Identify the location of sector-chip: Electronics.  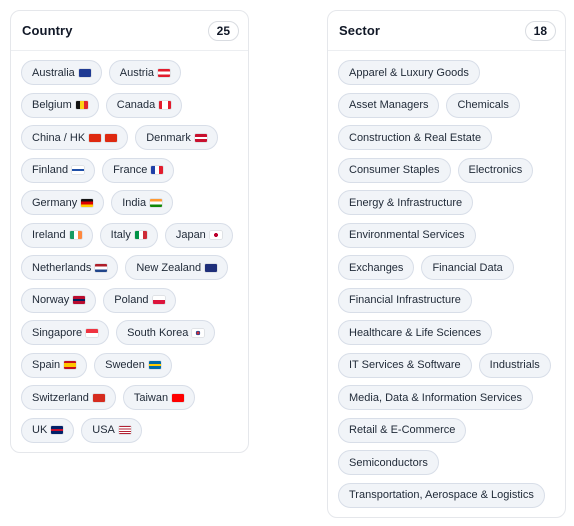
(495, 170).